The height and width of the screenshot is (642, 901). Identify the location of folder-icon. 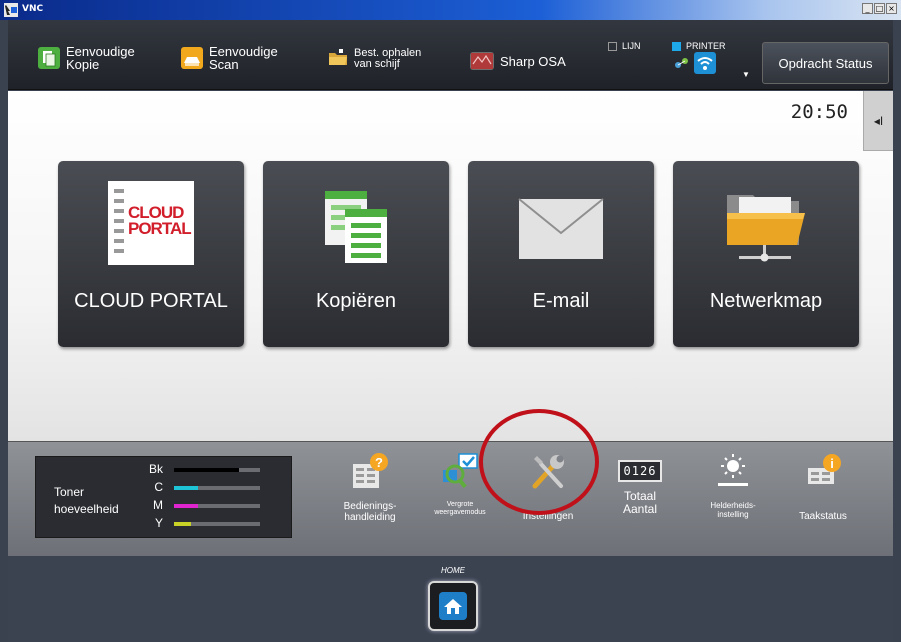
(338, 59).